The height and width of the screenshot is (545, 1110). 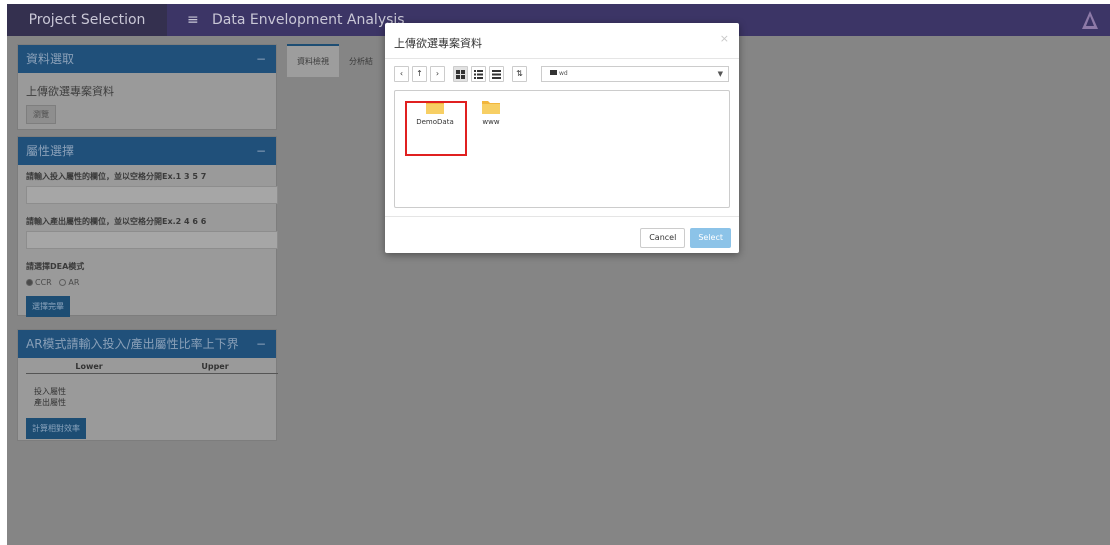 What do you see at coordinates (48, 306) in the screenshot?
I see `select-done-button: 選擇完畢` at bounding box center [48, 306].